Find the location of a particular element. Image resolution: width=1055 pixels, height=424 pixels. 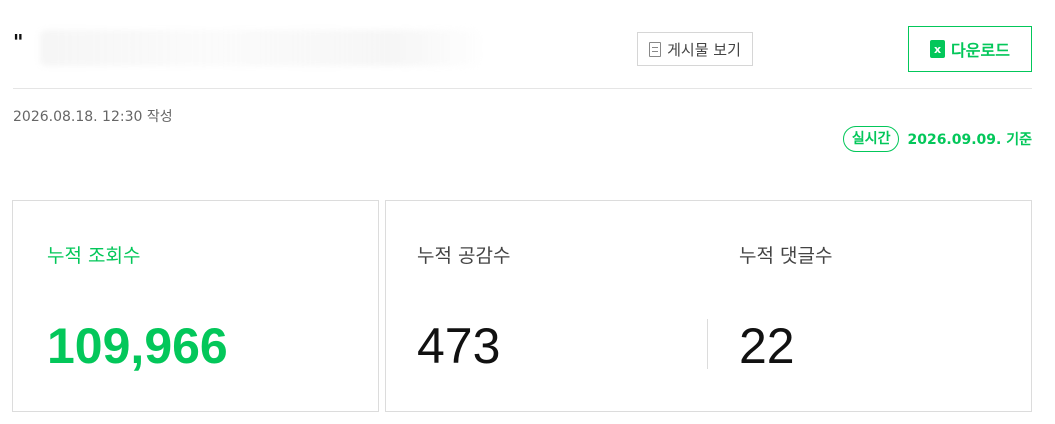

realtime-info: 실시간 2026.09.09. 기준 is located at coordinates (937, 139).